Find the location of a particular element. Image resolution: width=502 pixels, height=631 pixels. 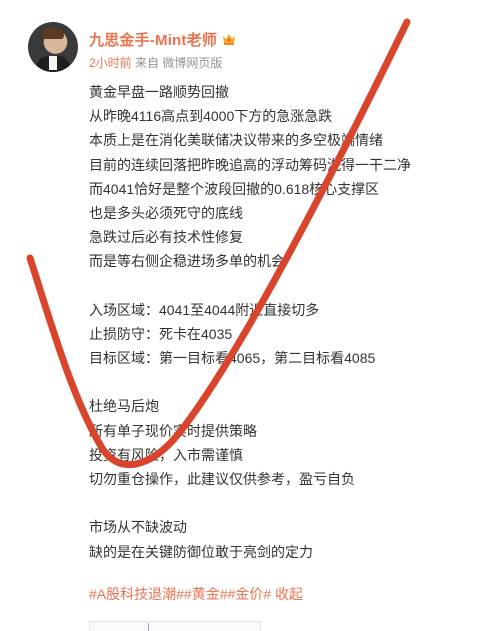

avatar-shirt is located at coordinates (53, 63).